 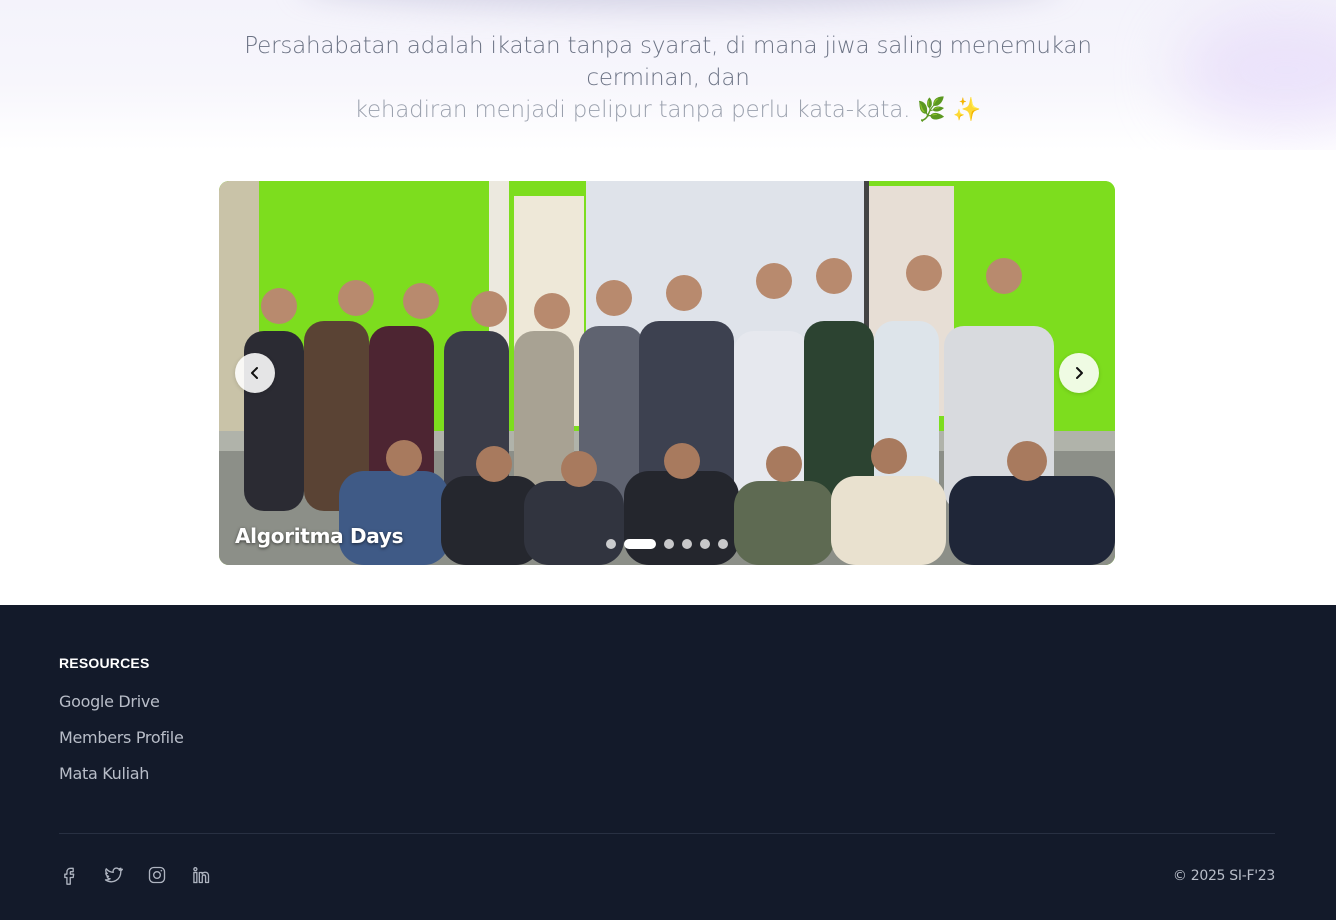 I want to click on slide-caption: Algoritma Days, so click(x=319, y=536).